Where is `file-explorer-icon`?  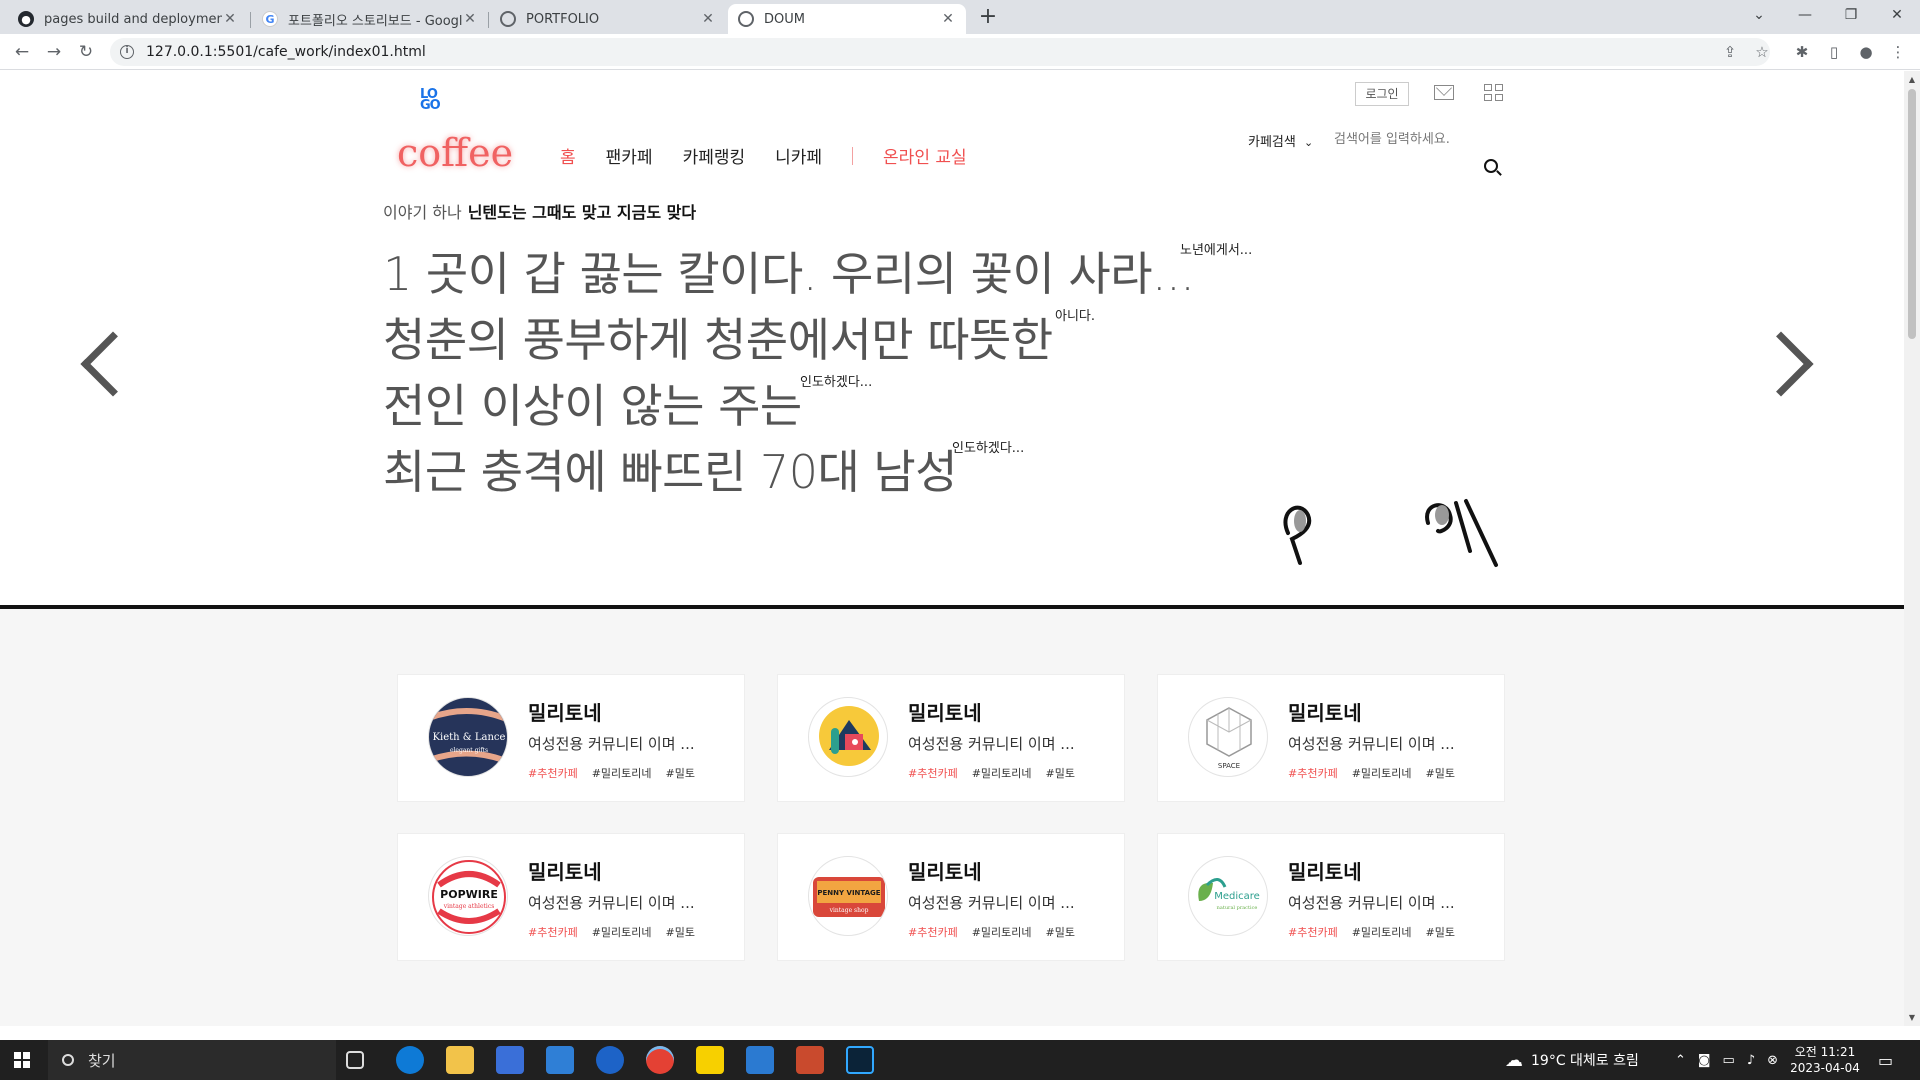
file-explorer-icon is located at coordinates (460, 1060).